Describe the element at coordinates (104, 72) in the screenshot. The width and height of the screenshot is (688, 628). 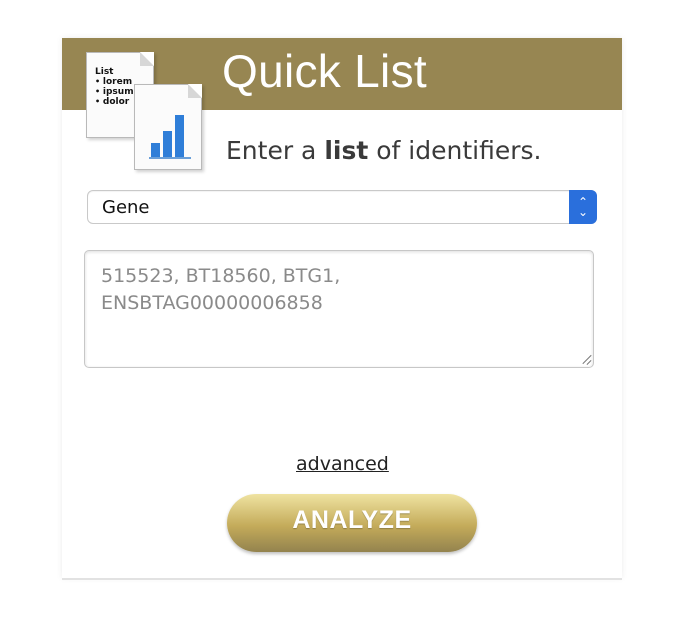
I see `list-heading: List` at that location.